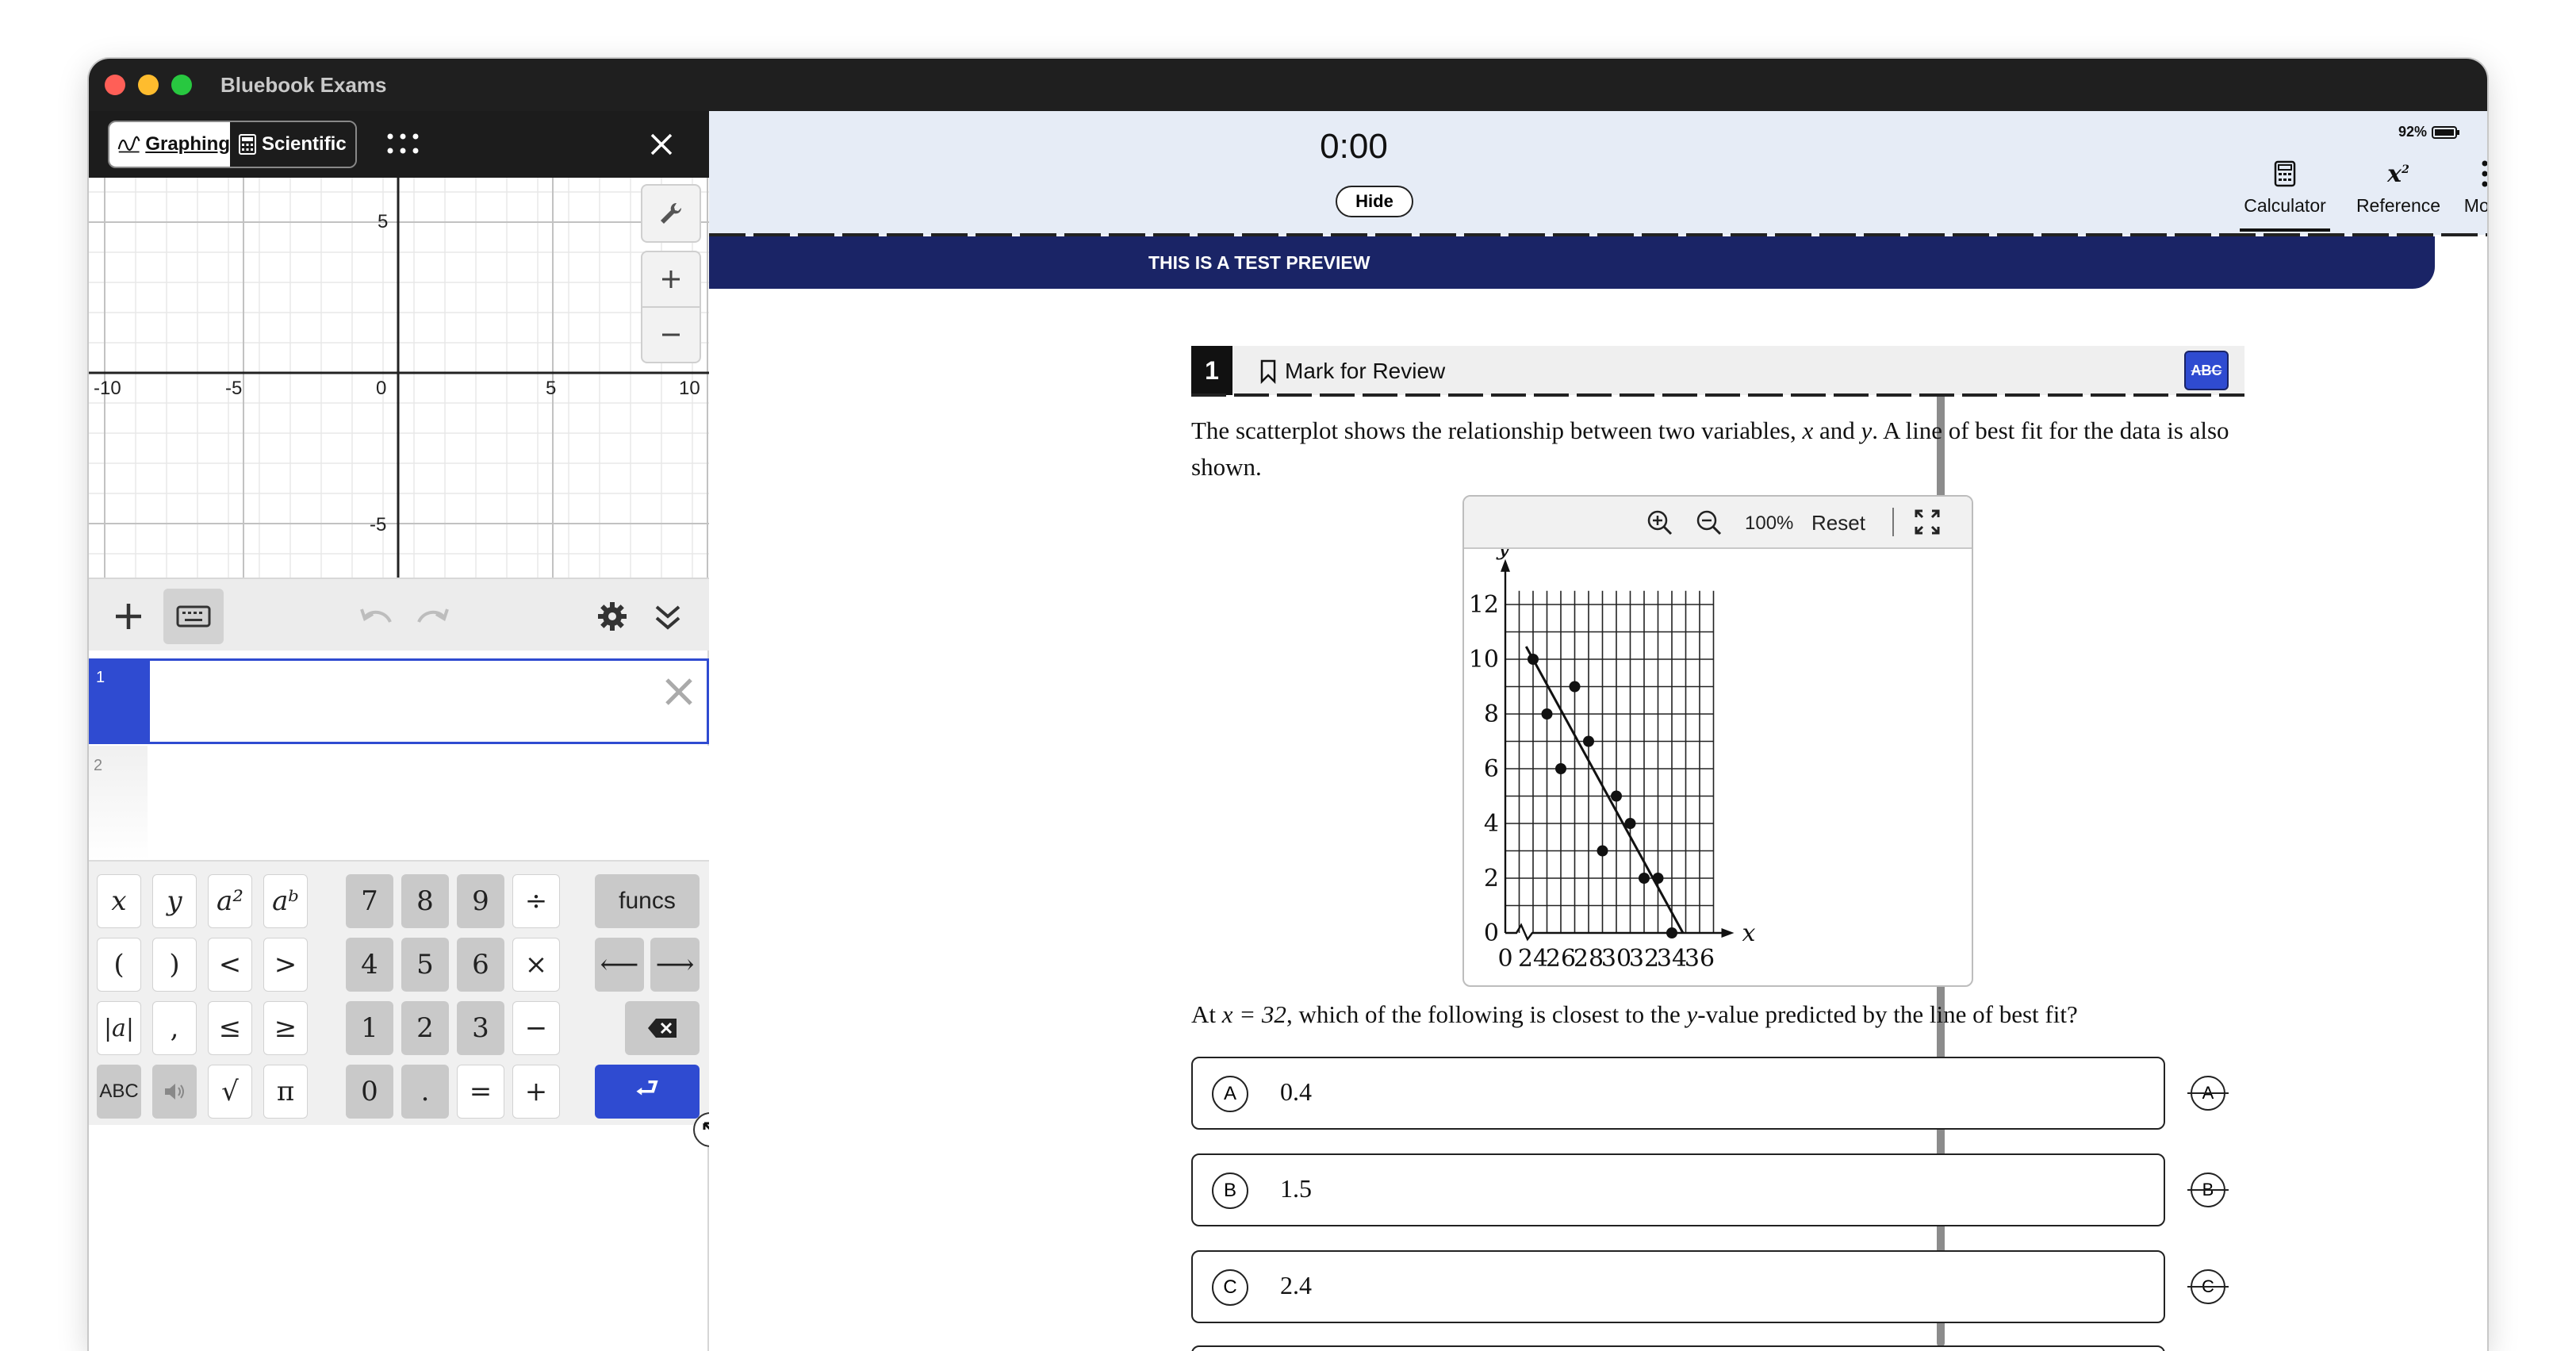  What do you see at coordinates (286, 965) in the screenshot?
I see `key-greater-than: >` at bounding box center [286, 965].